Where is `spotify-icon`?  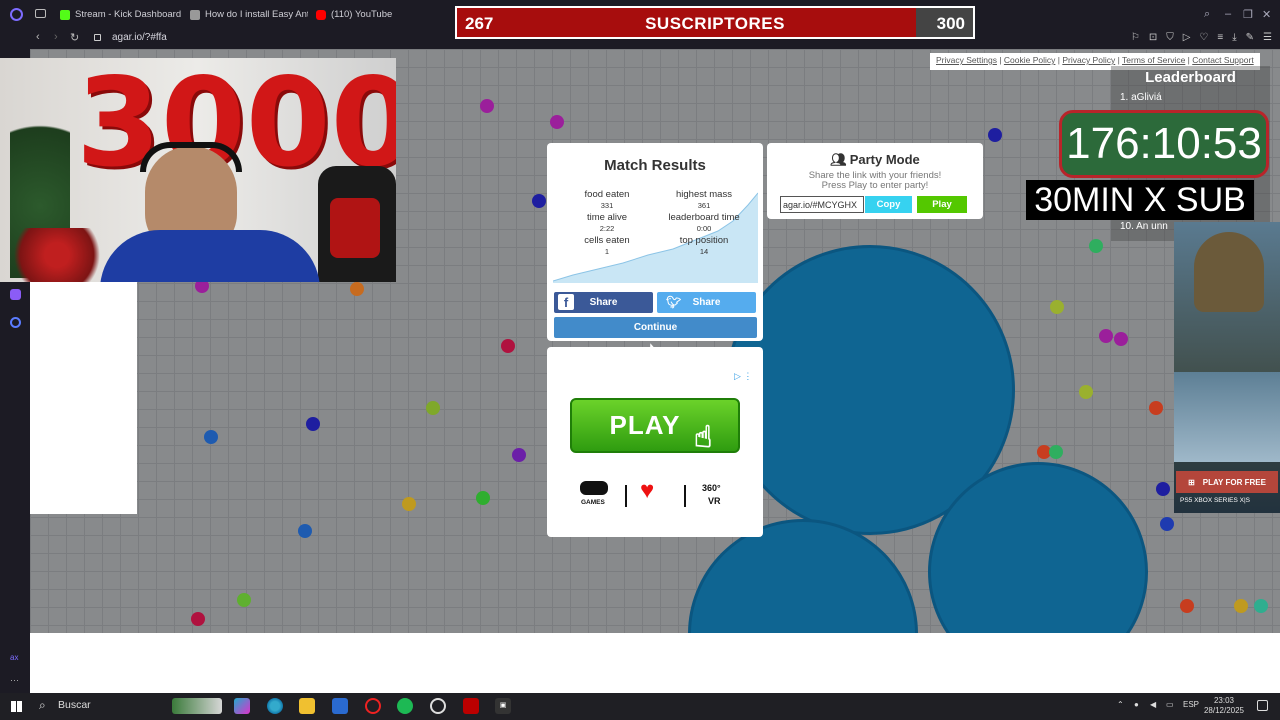
spotify-icon is located at coordinates (405, 706).